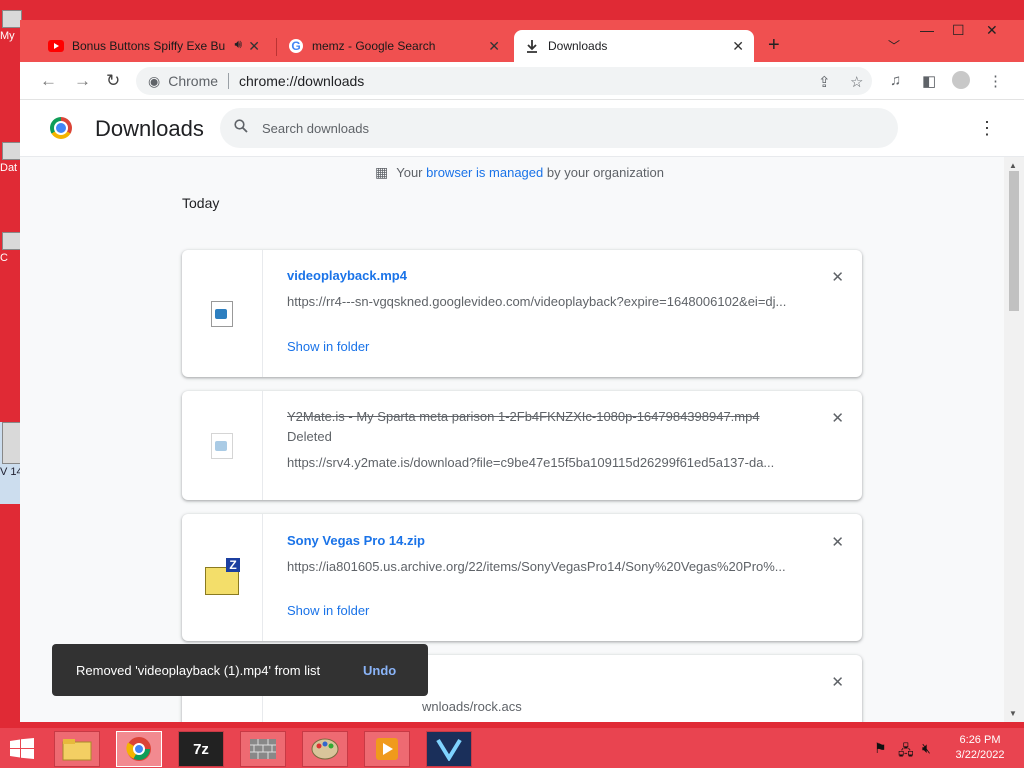 This screenshot has width=1024, height=768. Describe the element at coordinates (774, 45) in the screenshot. I see `new-tab-button: +` at that location.